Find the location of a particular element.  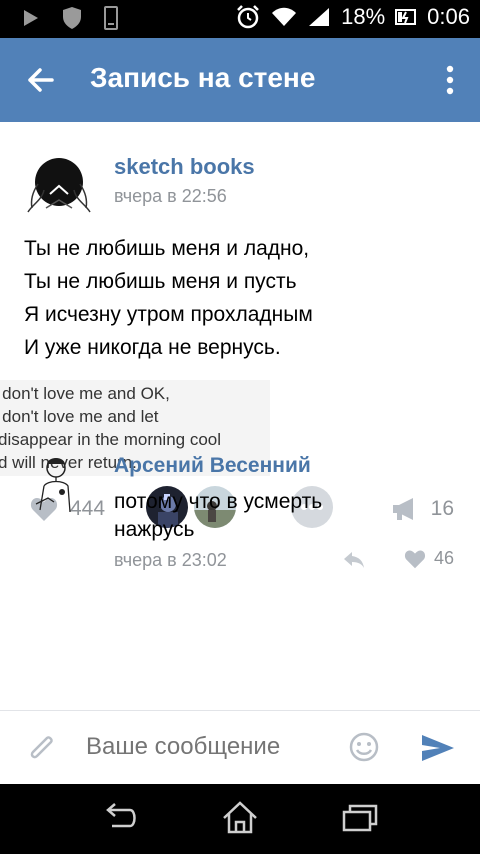

post-line: И уже никогда не вернусь. is located at coordinates (152, 347).